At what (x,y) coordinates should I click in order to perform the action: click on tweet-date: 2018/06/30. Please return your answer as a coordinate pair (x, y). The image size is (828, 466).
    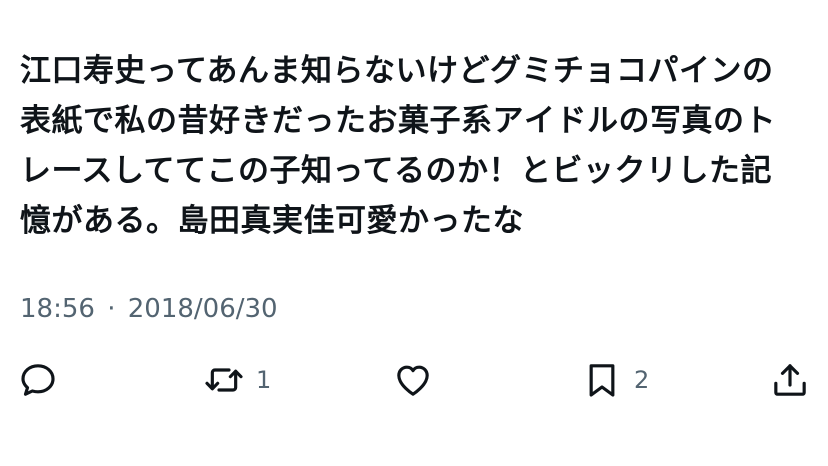
    Looking at the image, I should click on (202, 309).